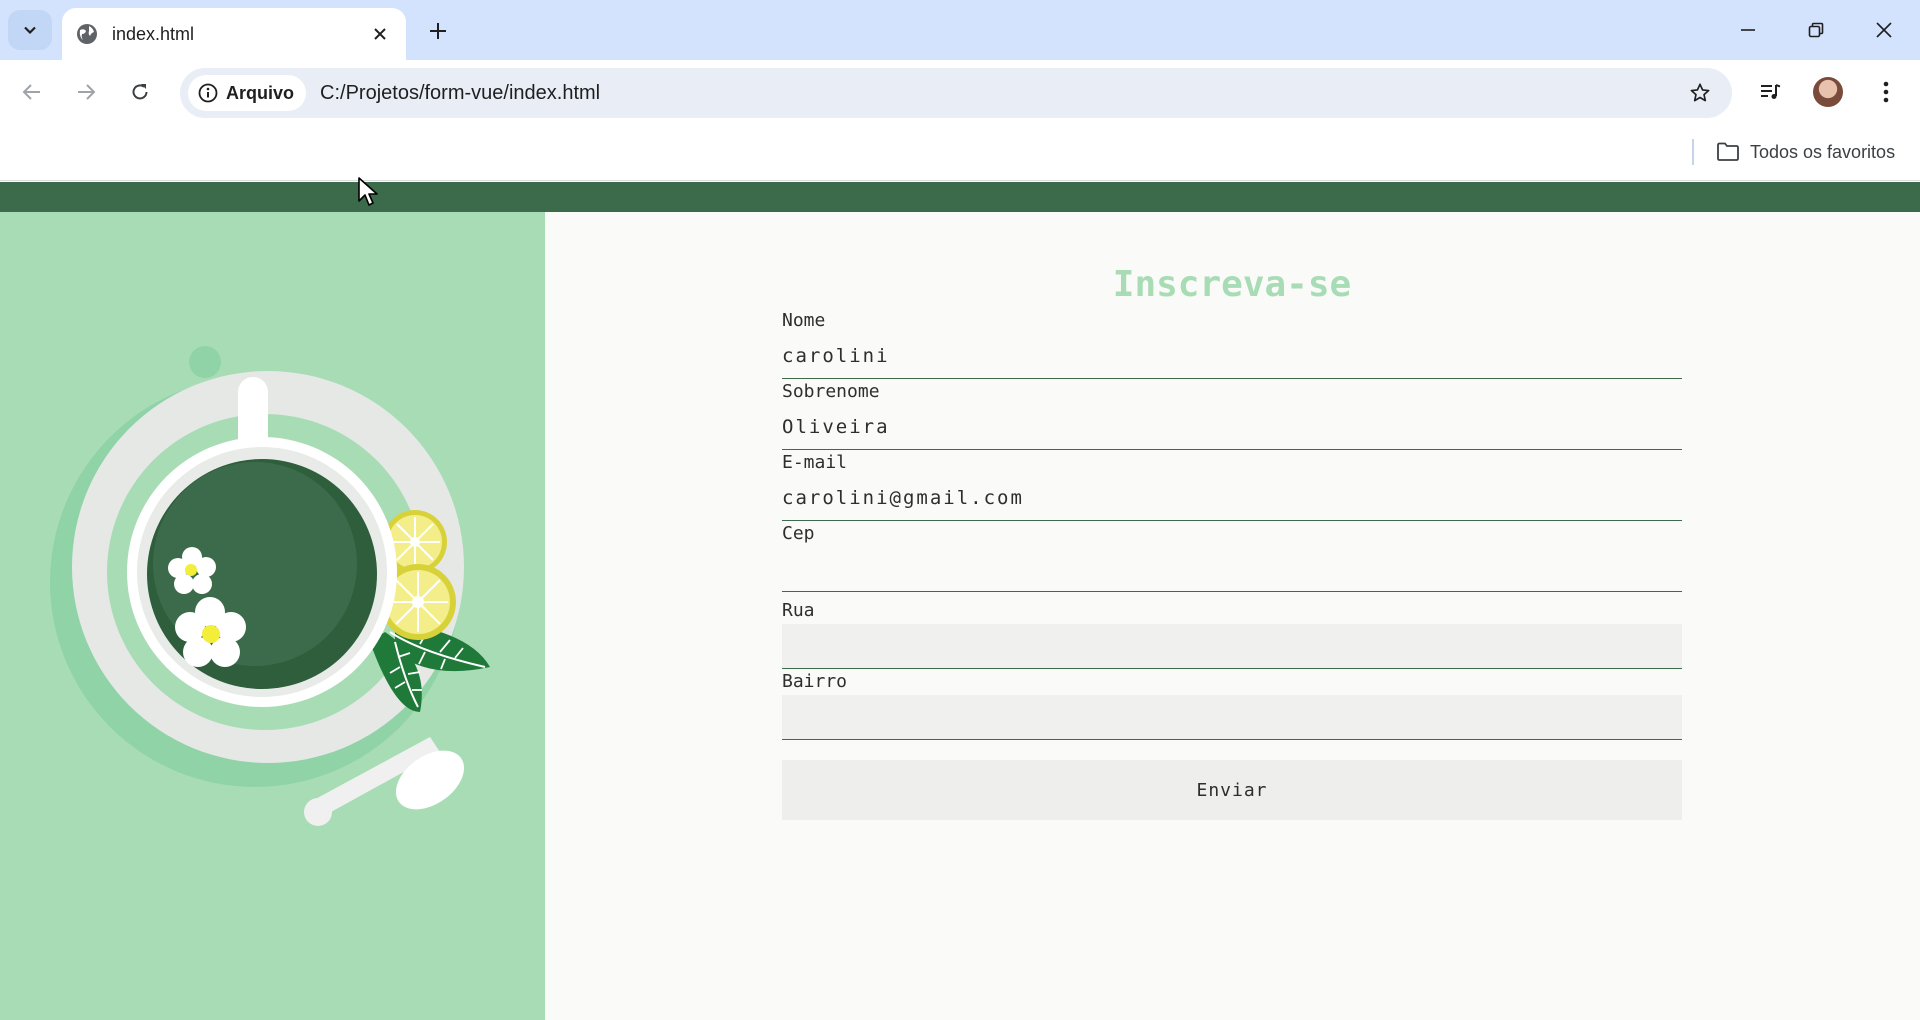 The width and height of the screenshot is (1920, 1020). Describe the element at coordinates (87, 34) in the screenshot. I see `globe-icon` at that location.